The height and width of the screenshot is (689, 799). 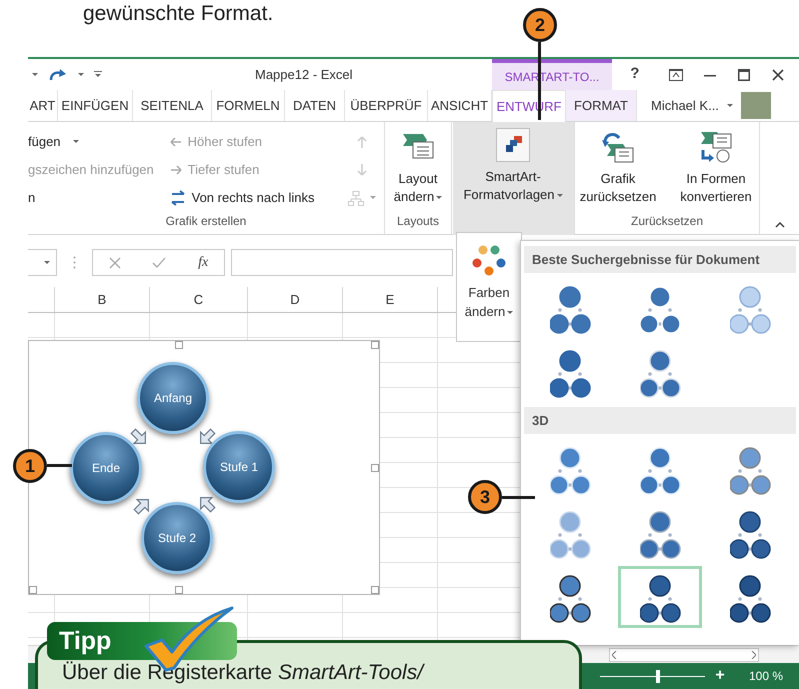 What do you see at coordinates (95, 105) in the screenshot?
I see `ribbon-tab: EINFÜGEN` at bounding box center [95, 105].